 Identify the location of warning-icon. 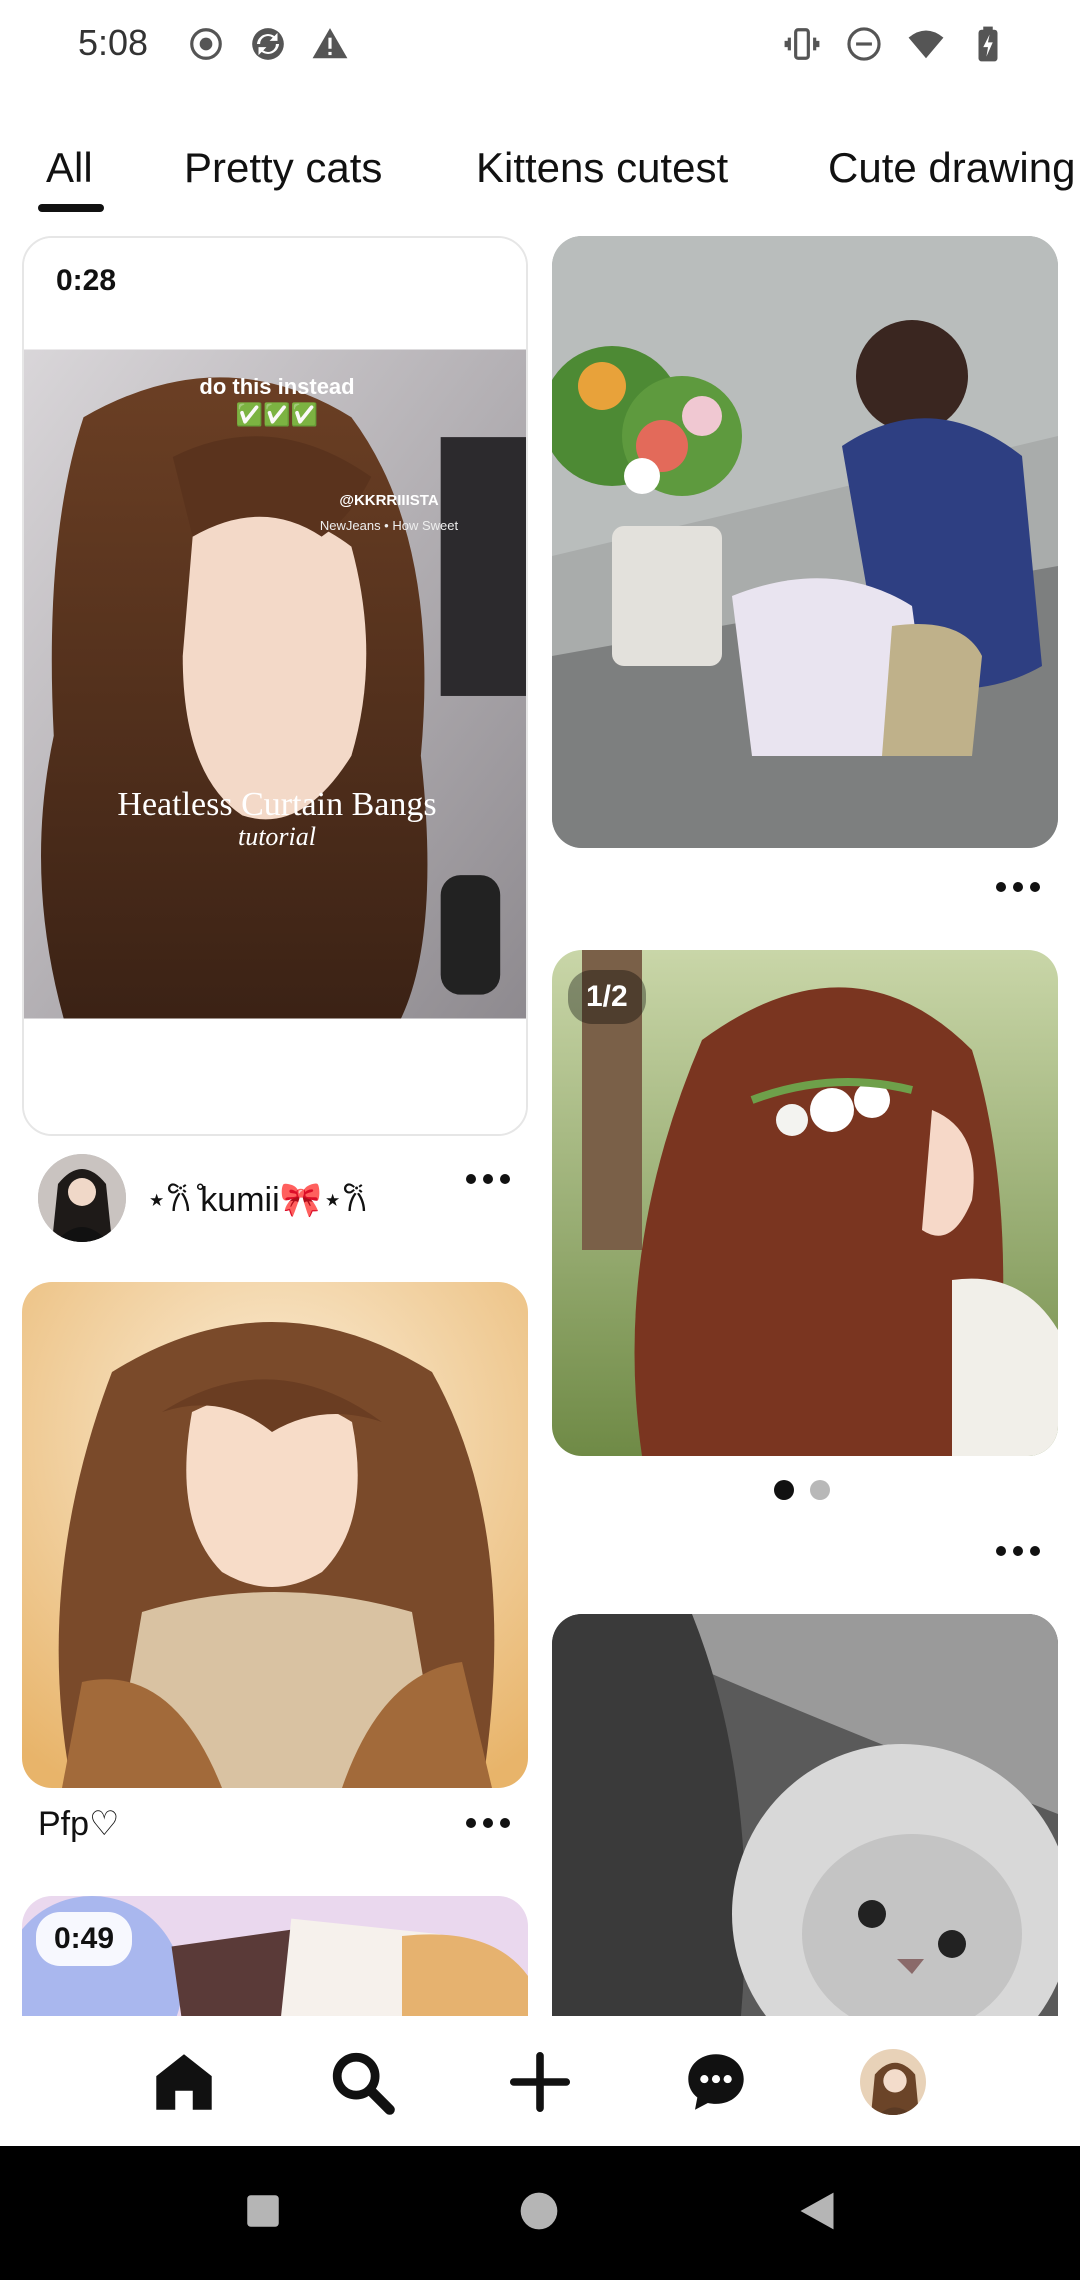
(330, 44).